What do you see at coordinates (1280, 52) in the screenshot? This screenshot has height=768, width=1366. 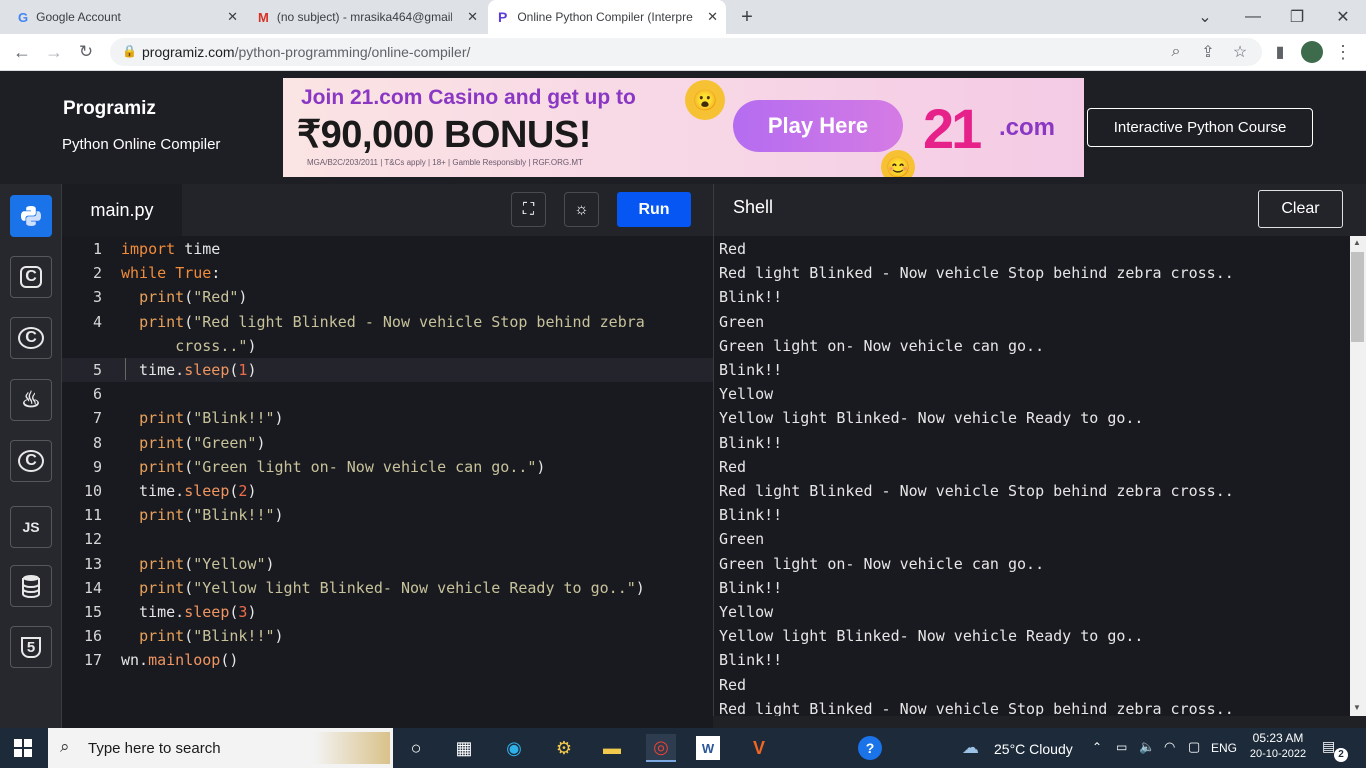 I see `side-panel-icon: ▮` at bounding box center [1280, 52].